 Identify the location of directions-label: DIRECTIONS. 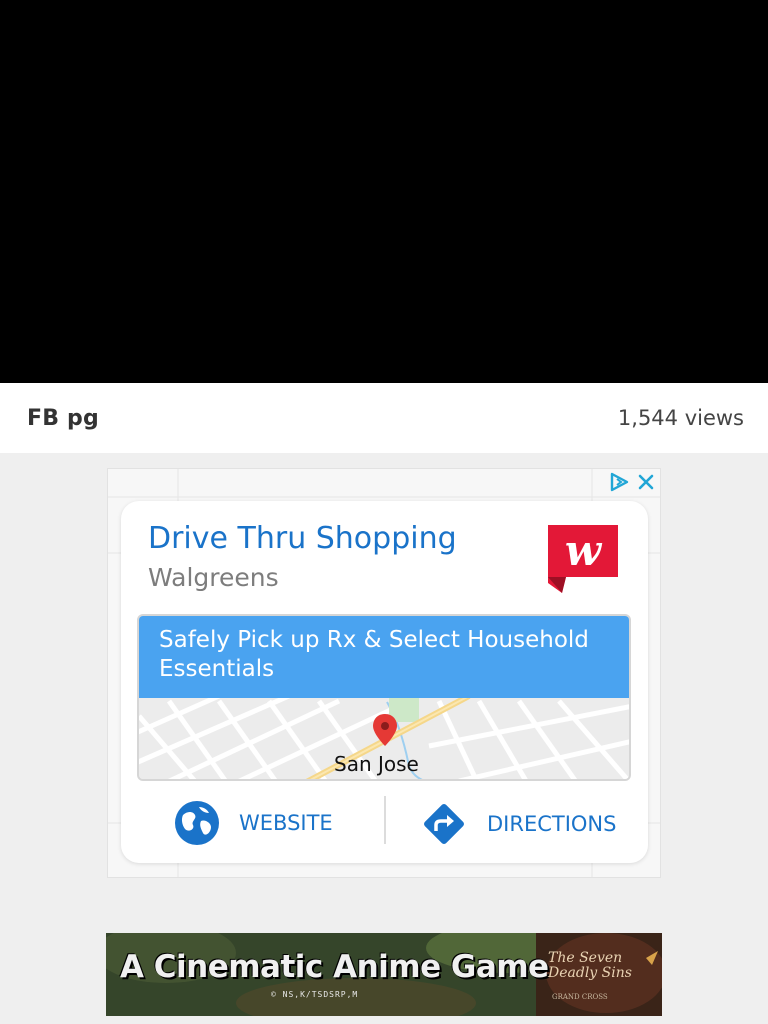
(552, 824).